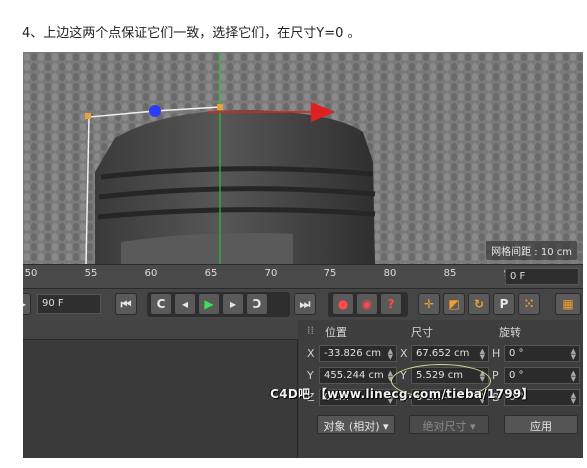 Image resolution: width=587 pixels, height=468 pixels. Describe the element at coordinates (211, 273) in the screenshot. I see `ruler-tick: 65` at that location.